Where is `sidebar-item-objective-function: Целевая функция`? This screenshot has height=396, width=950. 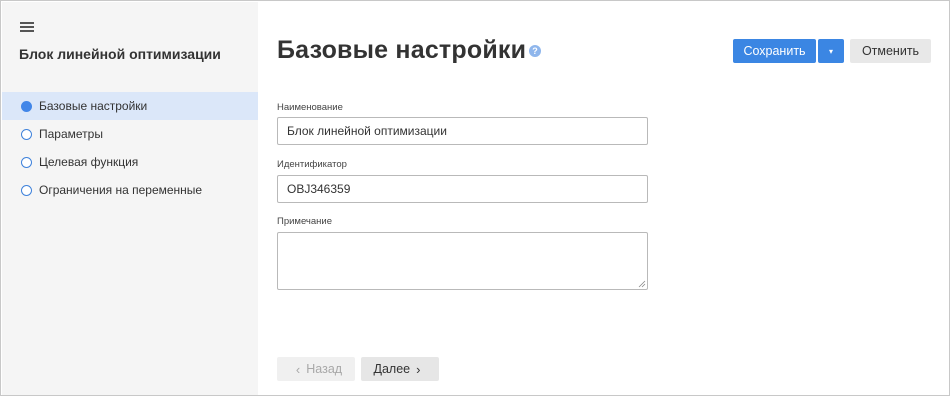 sidebar-item-objective-function: Целевая функция is located at coordinates (130, 162).